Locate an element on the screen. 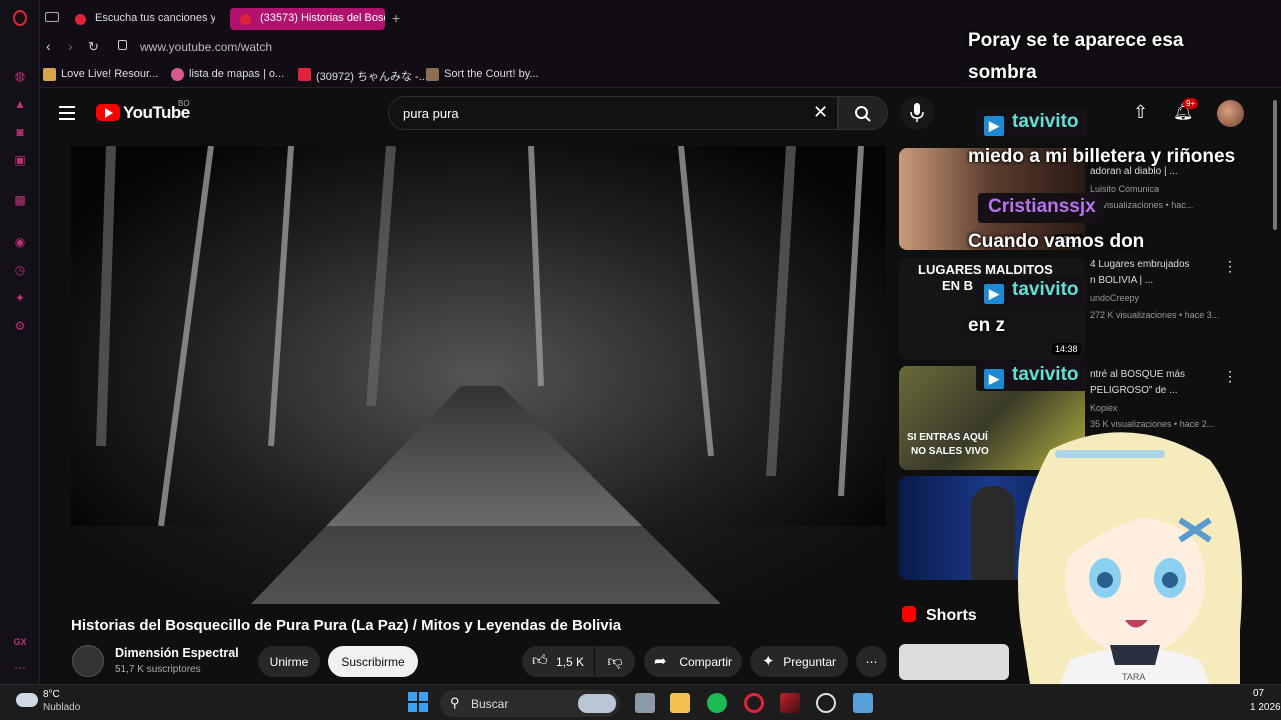  search-highlight-icon is located at coordinates (597, 703).